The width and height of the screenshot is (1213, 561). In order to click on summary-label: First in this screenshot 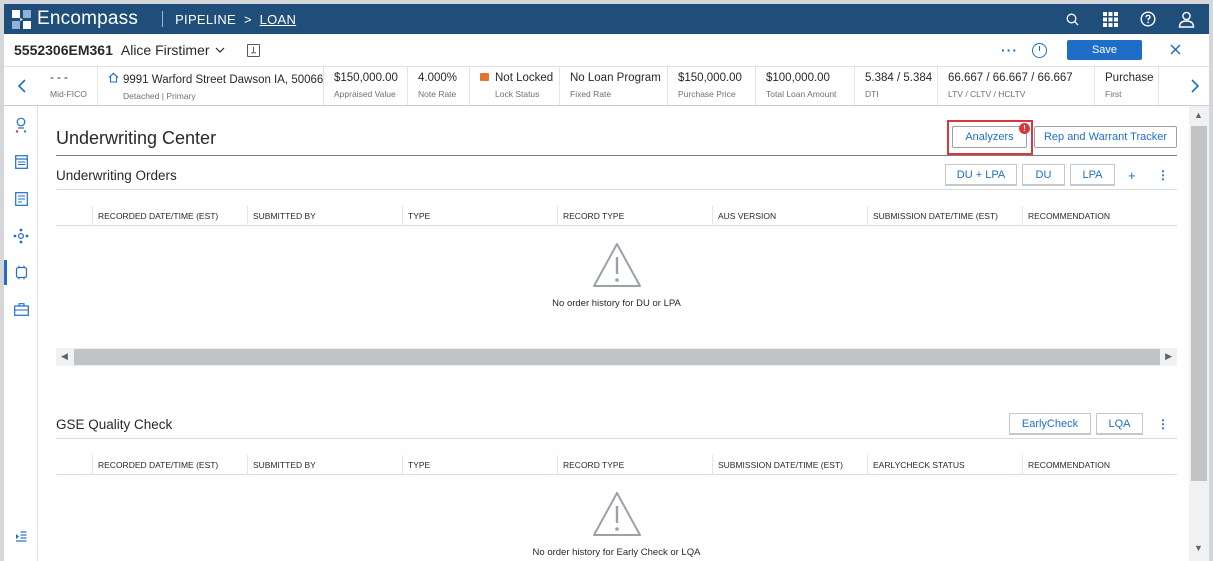, I will do `click(1113, 94)`.